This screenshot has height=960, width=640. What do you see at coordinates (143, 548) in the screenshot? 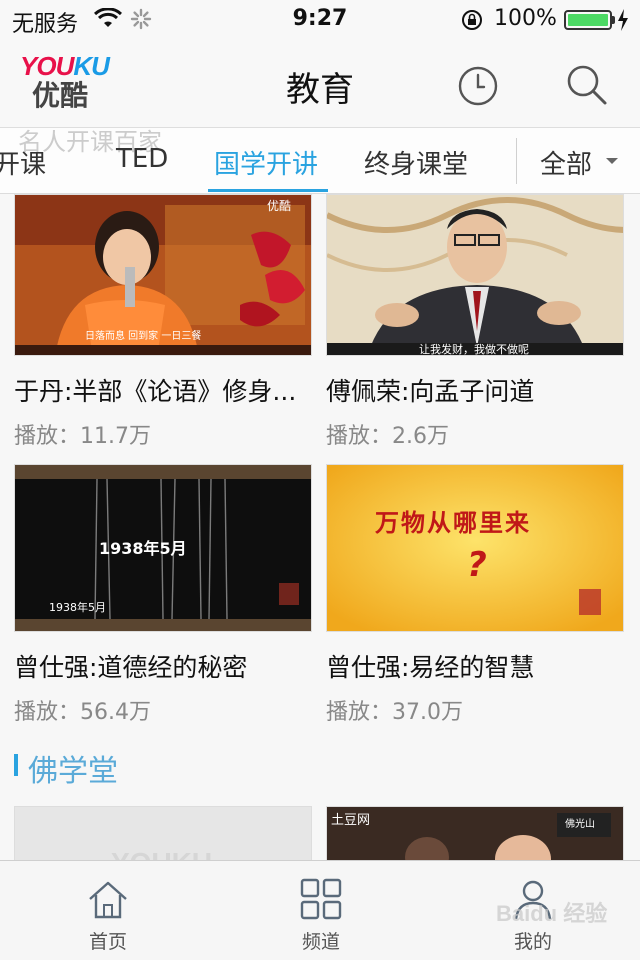
I see `thumb-text: 1938年5月` at bounding box center [143, 548].